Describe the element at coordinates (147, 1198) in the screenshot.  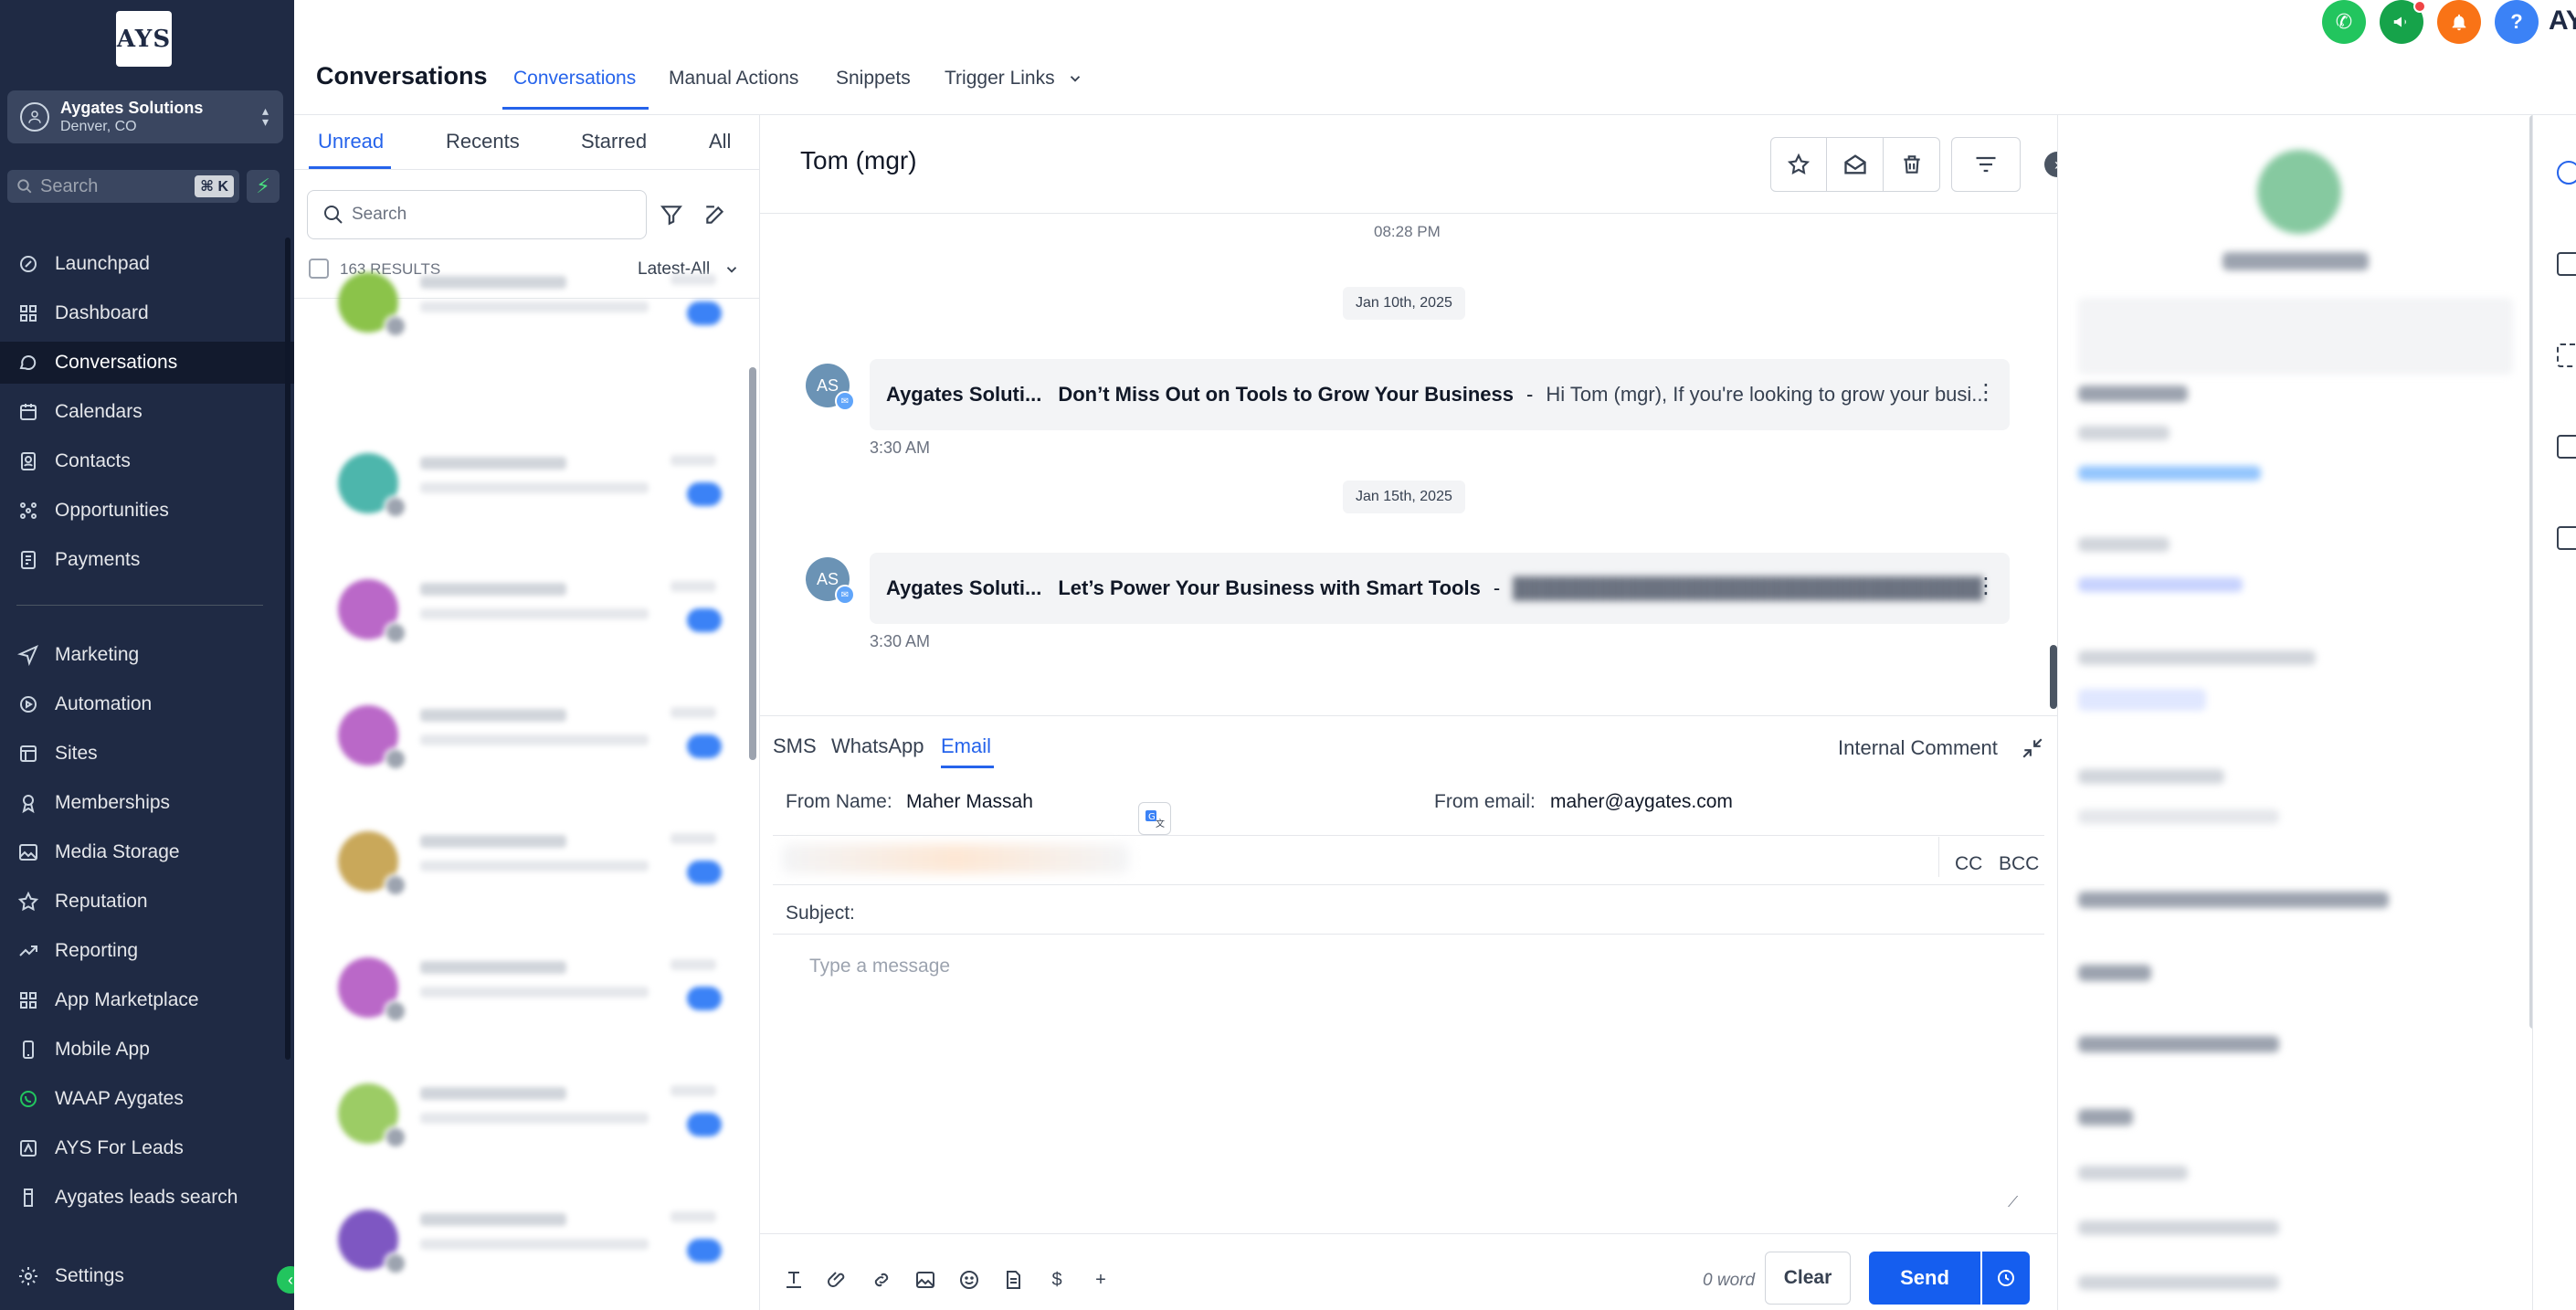
I see `sidebar-item-aygates-leads-search: Aygates leads search` at that location.